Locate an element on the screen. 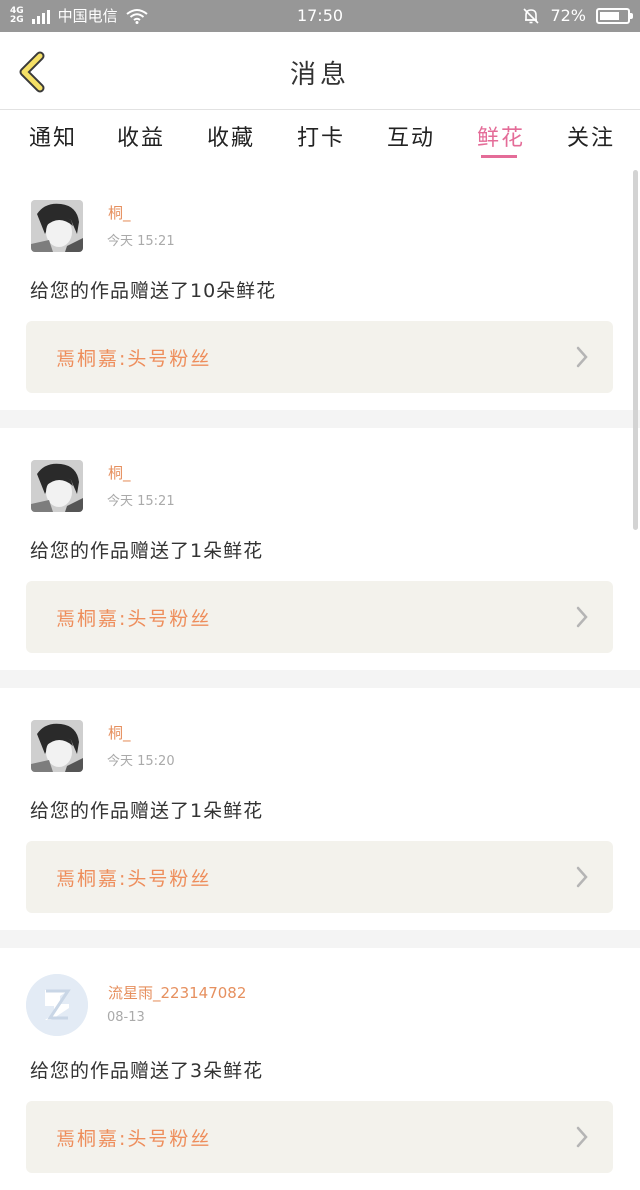 The height and width of the screenshot is (1190, 640). tab-earnings: 收益 is located at coordinates (141, 136).